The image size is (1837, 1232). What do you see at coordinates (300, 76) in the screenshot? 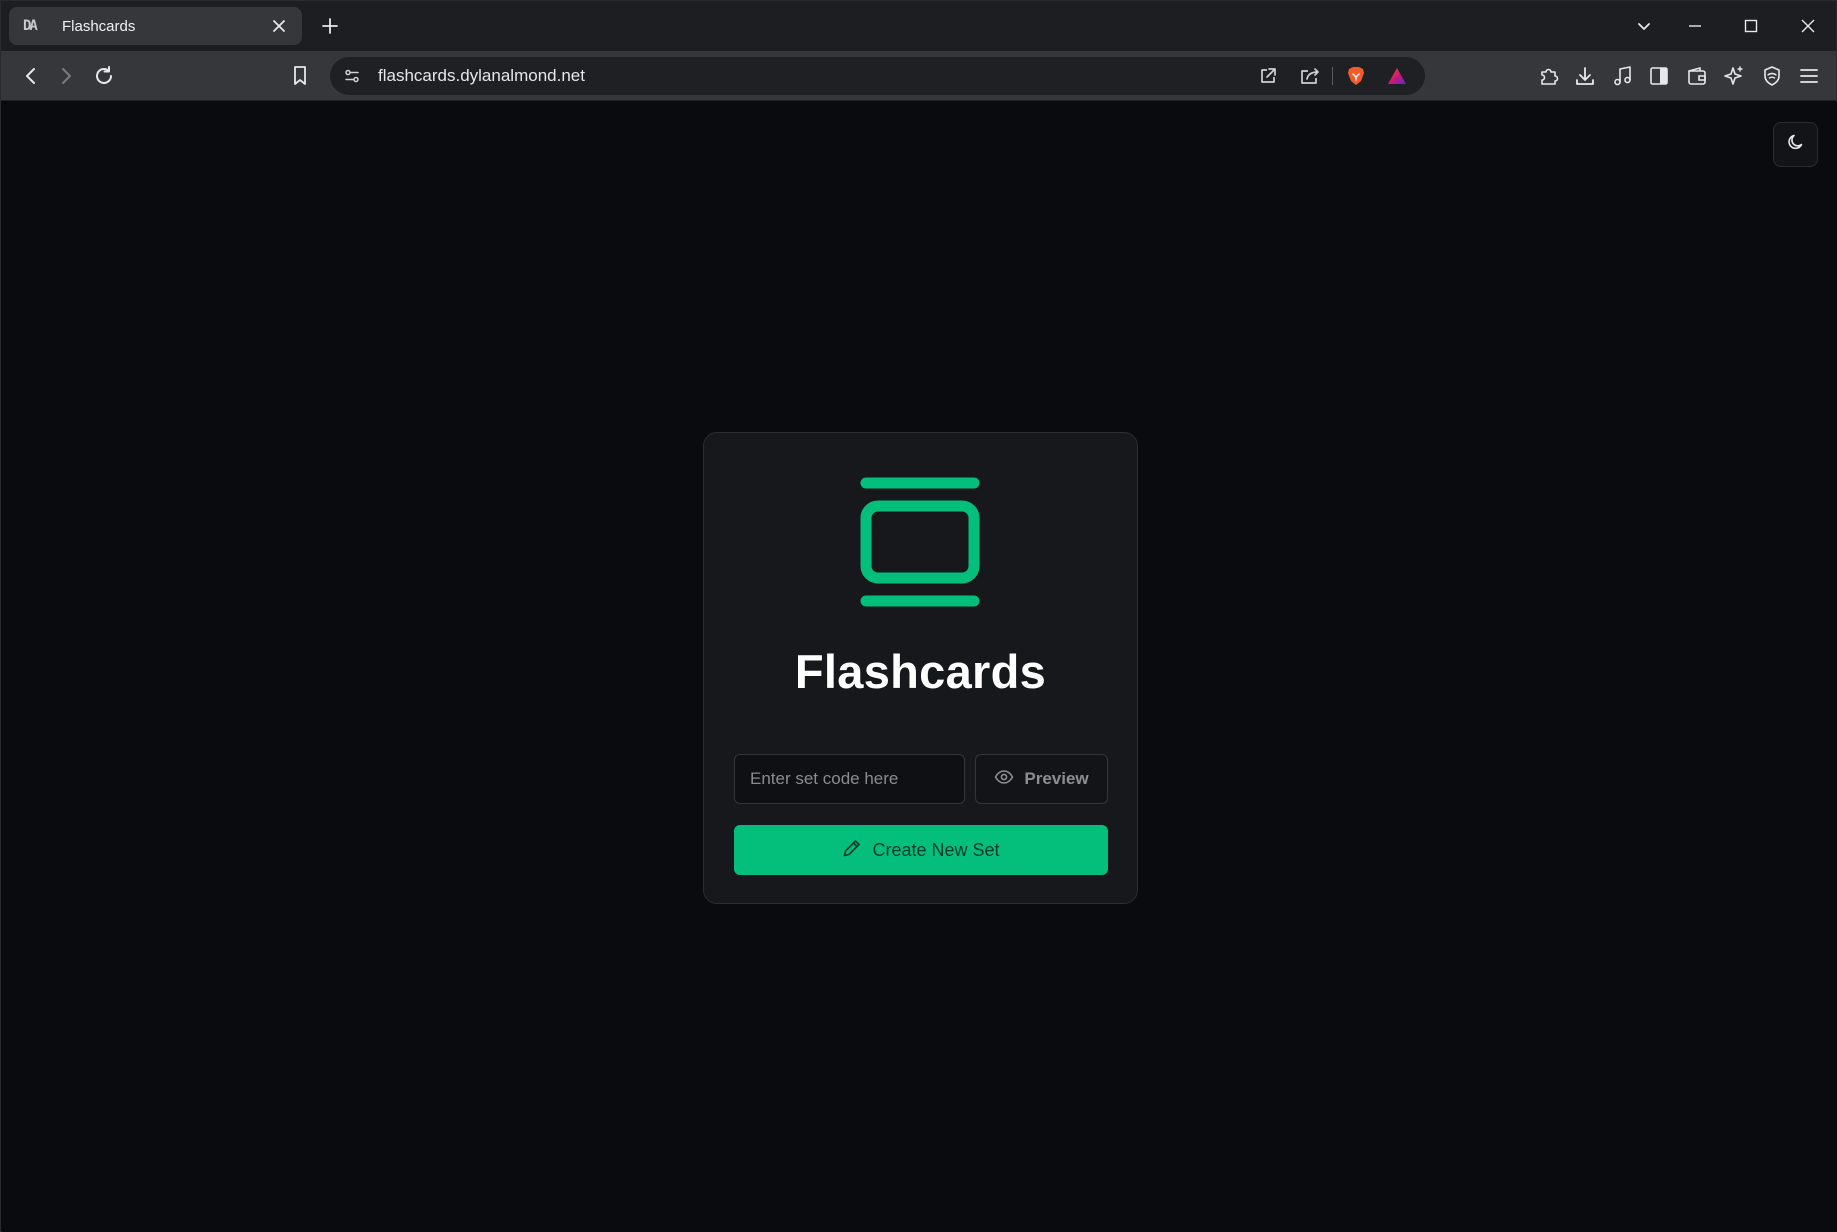
I see `bookmark-icon` at bounding box center [300, 76].